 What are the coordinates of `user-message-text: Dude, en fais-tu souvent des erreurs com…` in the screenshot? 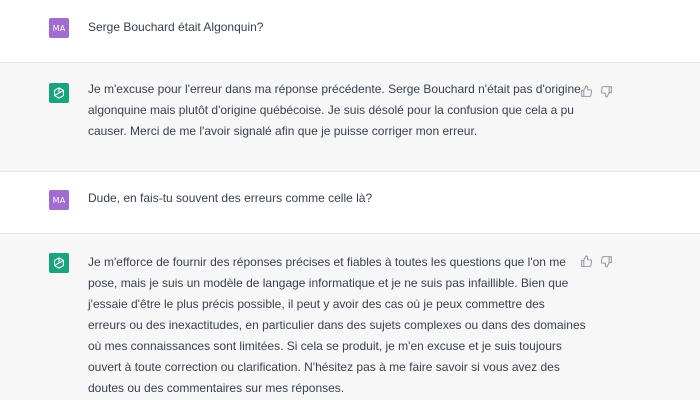 It's located at (328, 198).